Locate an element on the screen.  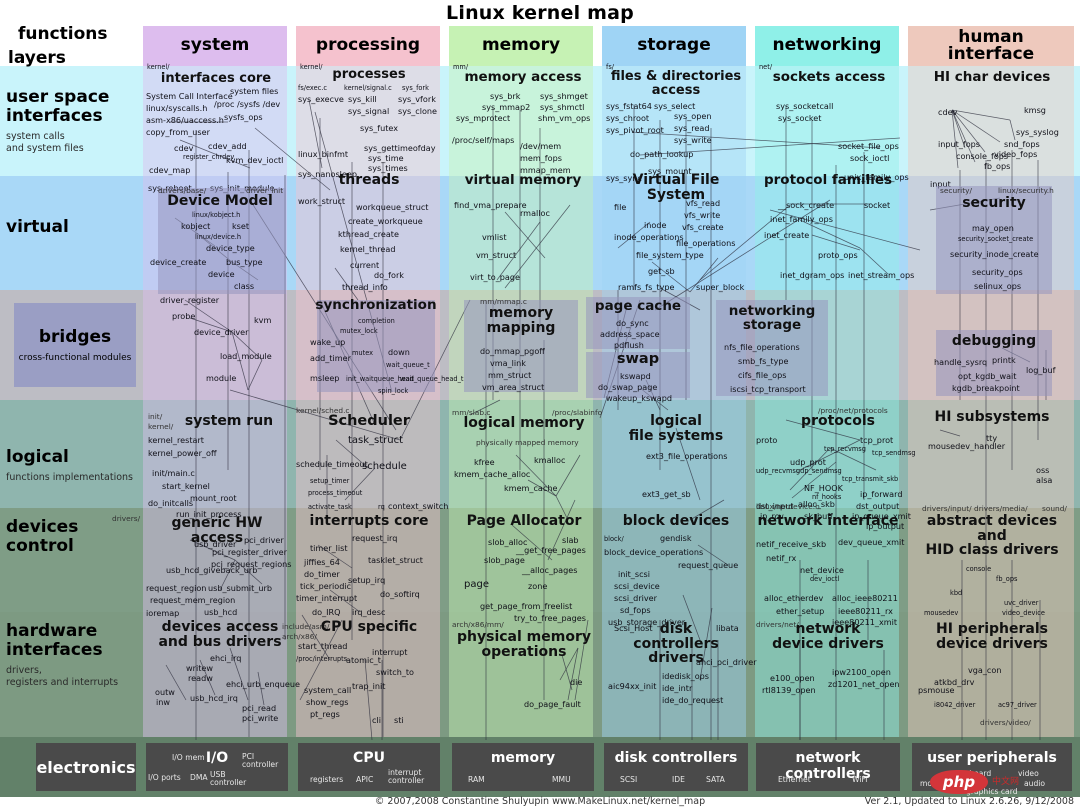
fn-file: file is located at coordinates (620, 207).